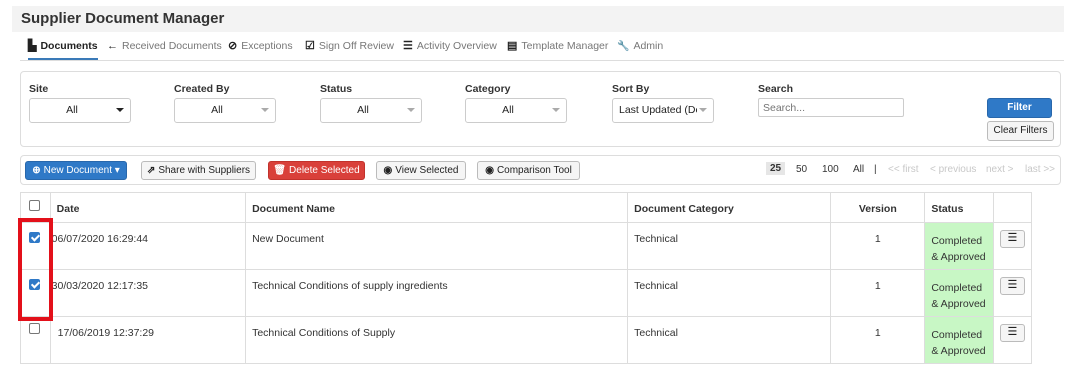 This screenshot has width=1070, height=379. I want to click on tab-received-documents: ← Received Documents, so click(164, 46).